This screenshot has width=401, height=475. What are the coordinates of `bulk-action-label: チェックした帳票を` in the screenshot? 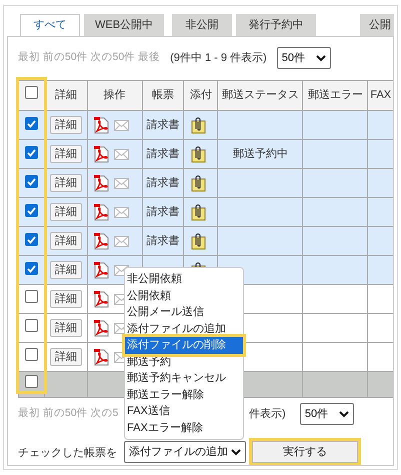 It's located at (67, 453).